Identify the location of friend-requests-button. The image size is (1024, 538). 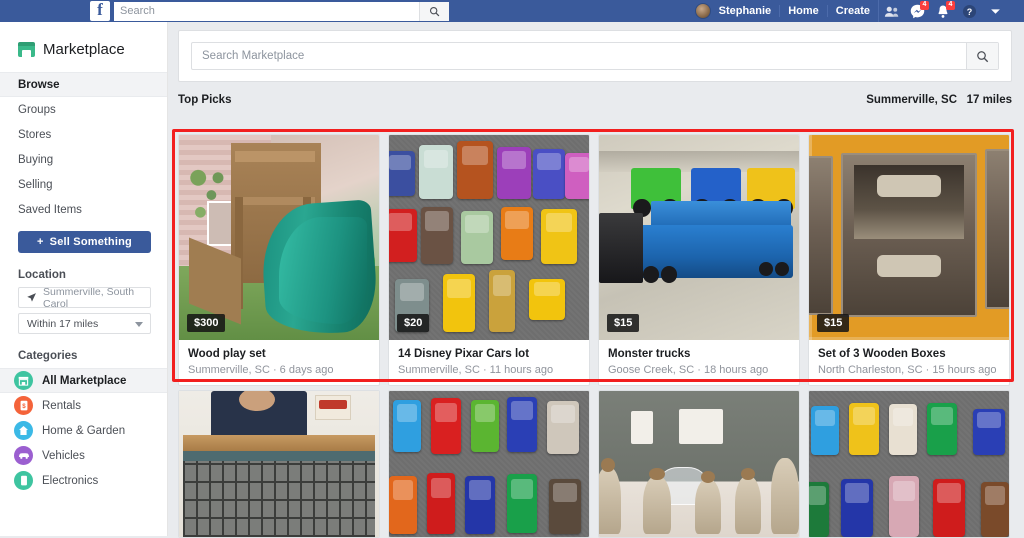
(891, 11).